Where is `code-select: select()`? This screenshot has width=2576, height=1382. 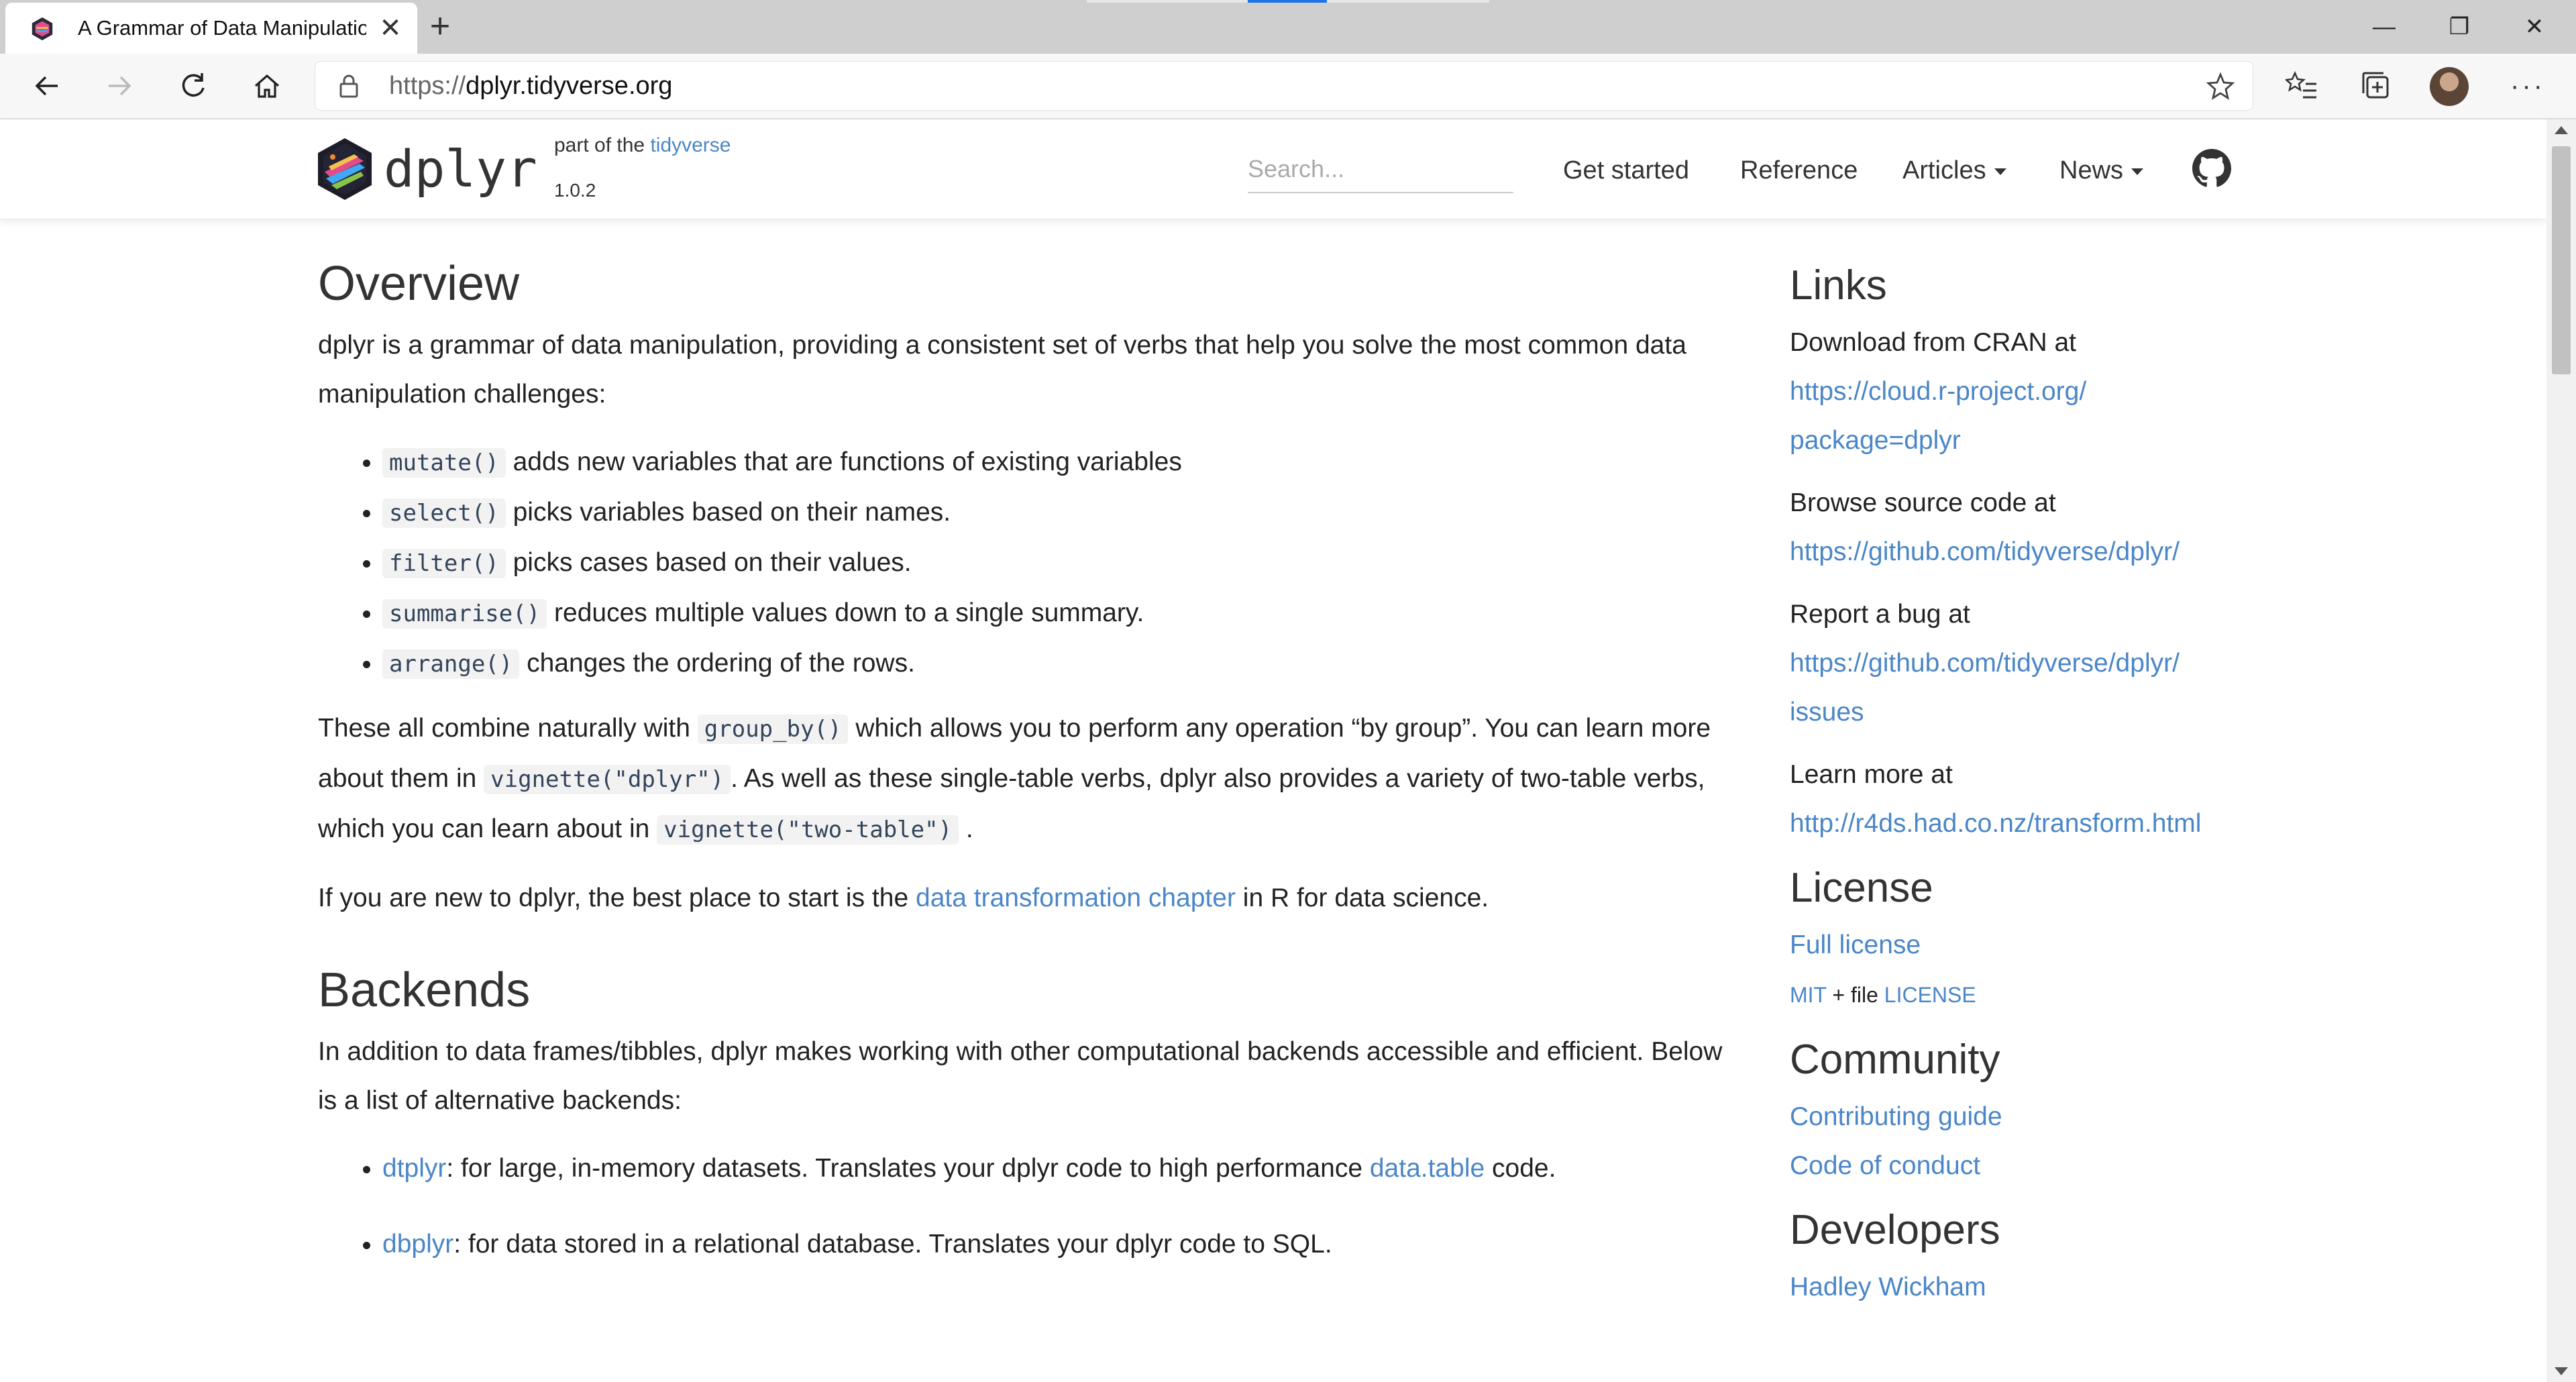
code-select: select() is located at coordinates (444, 513).